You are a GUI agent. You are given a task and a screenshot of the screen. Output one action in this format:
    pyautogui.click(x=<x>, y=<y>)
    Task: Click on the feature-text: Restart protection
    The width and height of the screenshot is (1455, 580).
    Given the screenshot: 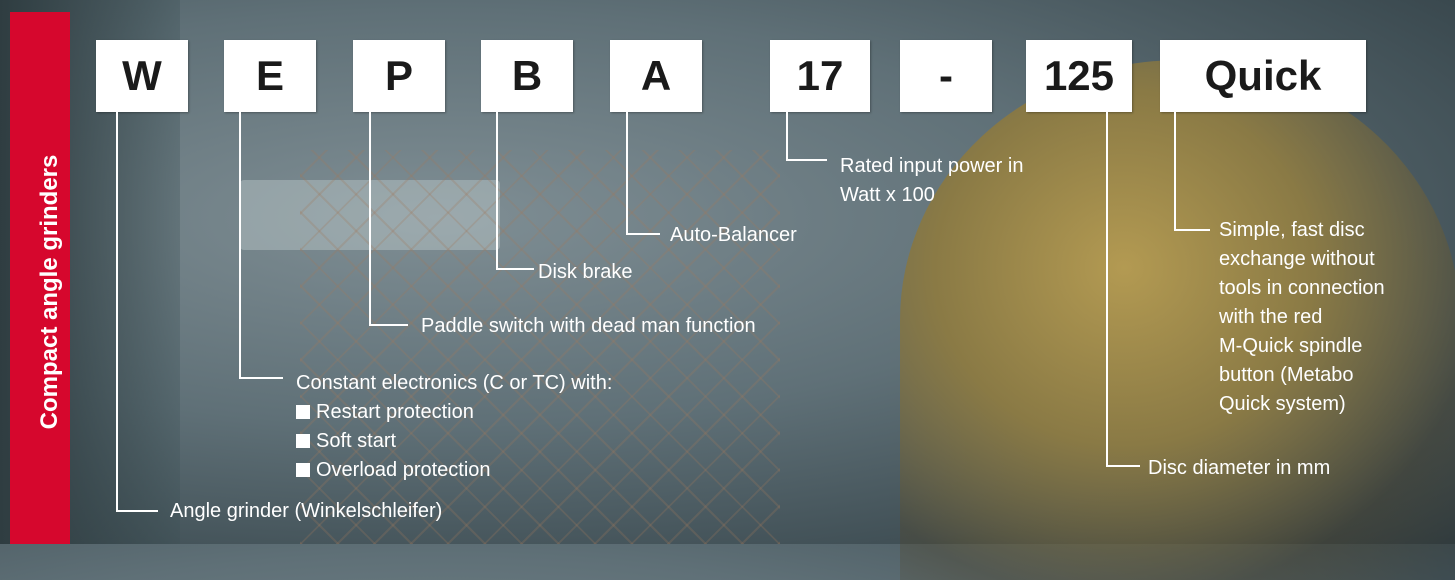 What is the action you would take?
    pyautogui.click(x=395, y=412)
    